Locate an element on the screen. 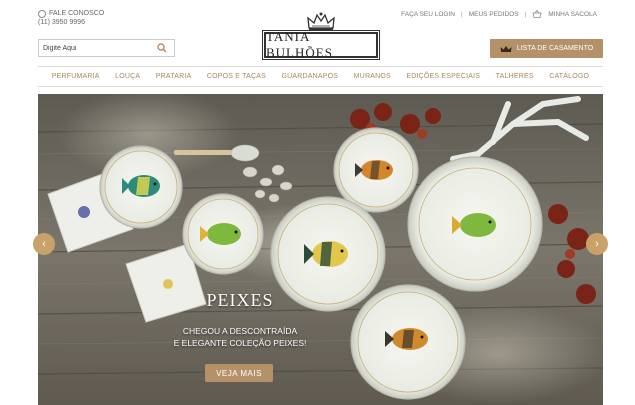  hero-title: PEIXES is located at coordinates (240, 300).